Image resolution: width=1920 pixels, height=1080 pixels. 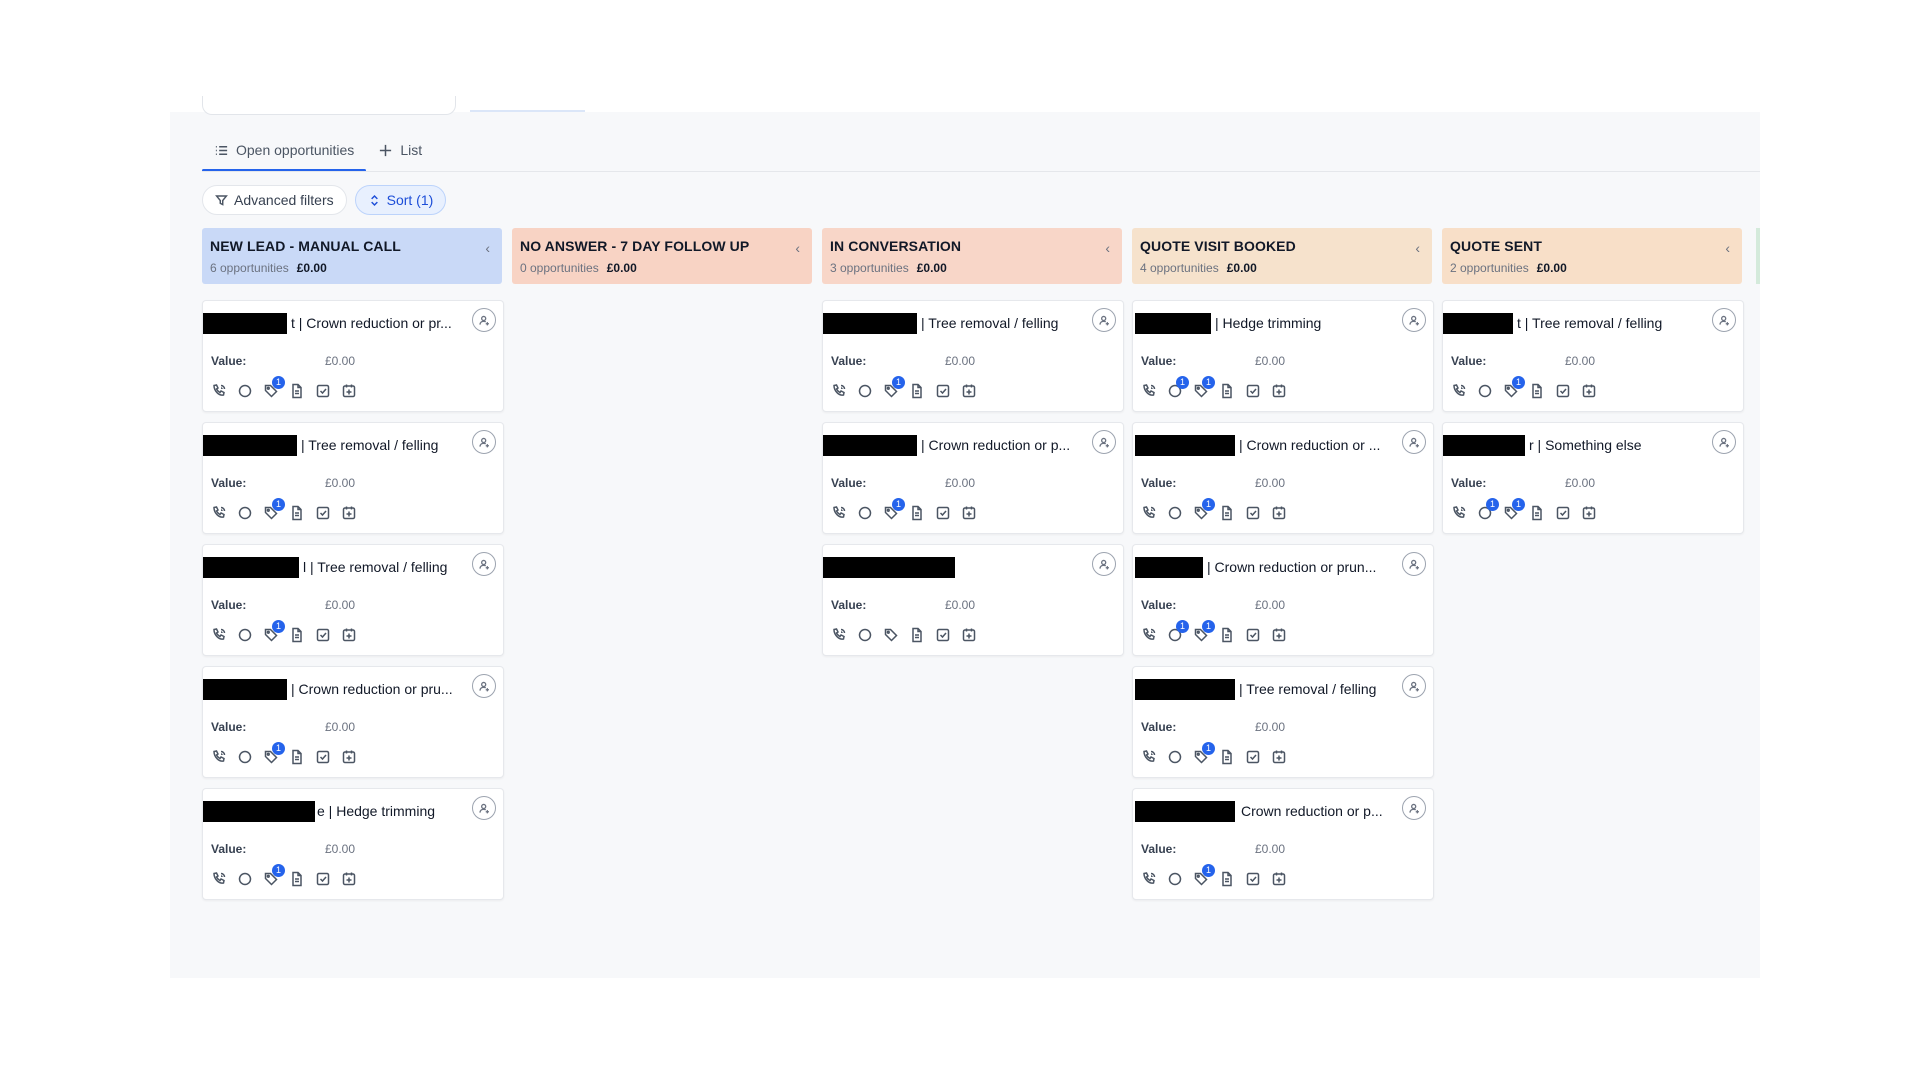 I want to click on column-header: QUOTE SENT 2 opportunities £0.00 ‹, so click(x=1592, y=256).